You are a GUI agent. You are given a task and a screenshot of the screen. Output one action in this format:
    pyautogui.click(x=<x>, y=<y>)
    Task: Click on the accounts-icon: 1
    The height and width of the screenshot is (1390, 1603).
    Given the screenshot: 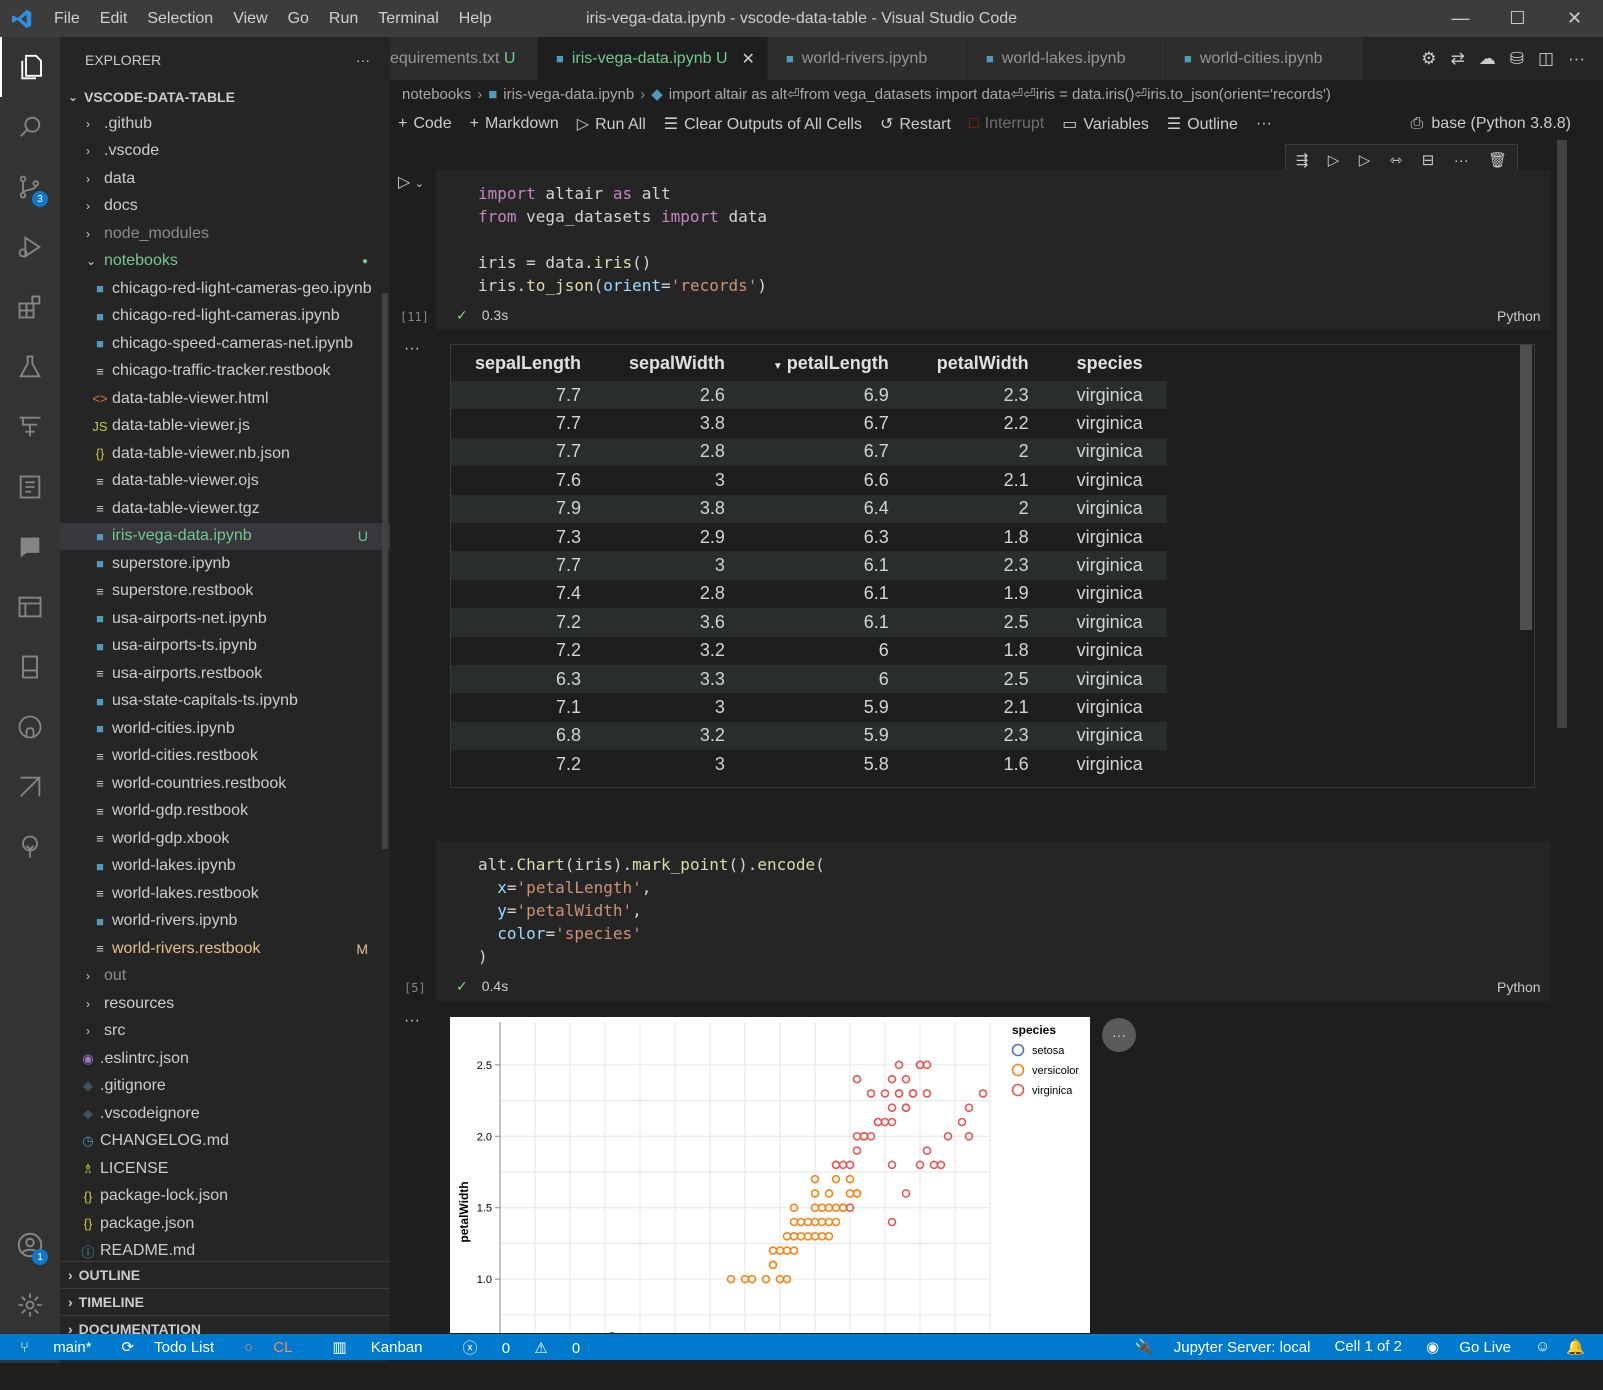 What is the action you would take?
    pyautogui.click(x=30, y=1245)
    